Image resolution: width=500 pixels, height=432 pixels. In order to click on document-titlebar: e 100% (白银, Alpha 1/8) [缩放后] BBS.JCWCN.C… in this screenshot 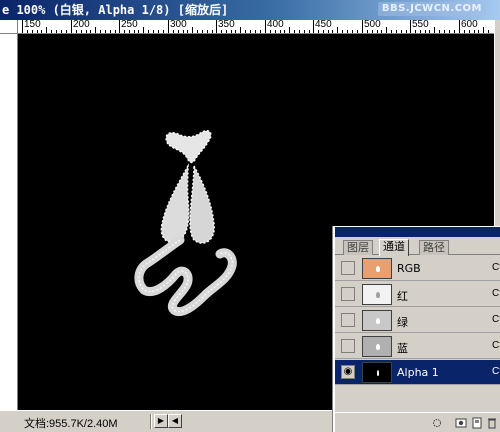, I will do `click(250, 10)`.